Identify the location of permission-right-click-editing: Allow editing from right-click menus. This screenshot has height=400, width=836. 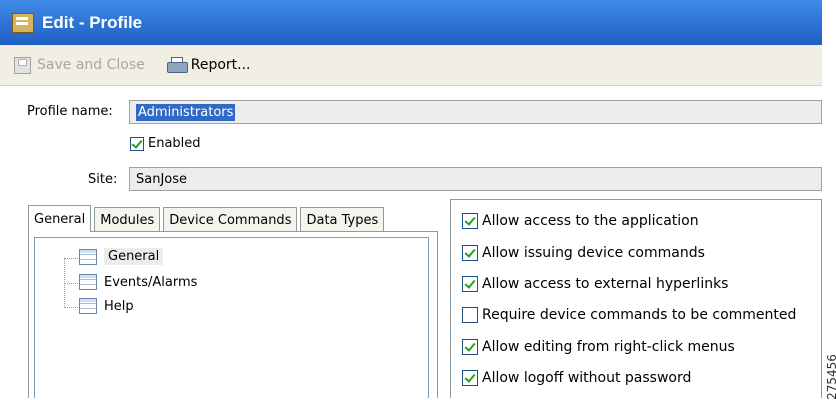
(598, 347).